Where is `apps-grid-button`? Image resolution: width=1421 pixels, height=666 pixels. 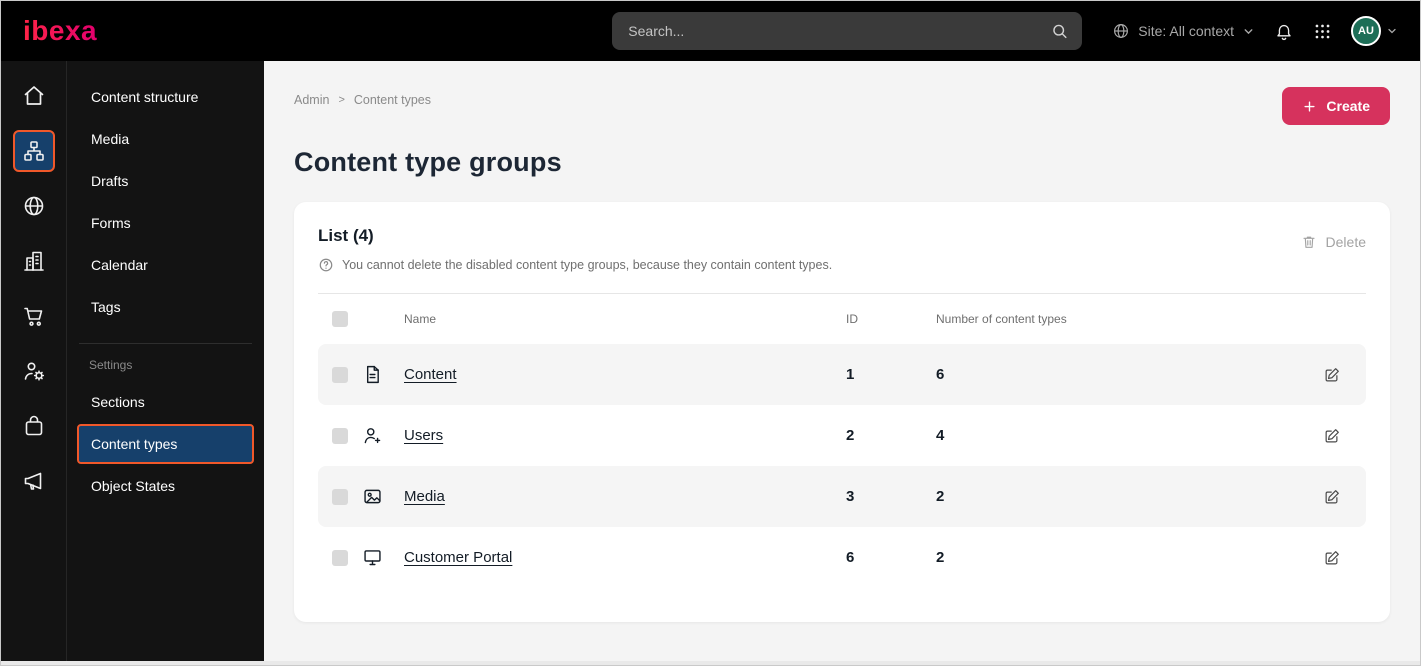 apps-grid-button is located at coordinates (1322, 31).